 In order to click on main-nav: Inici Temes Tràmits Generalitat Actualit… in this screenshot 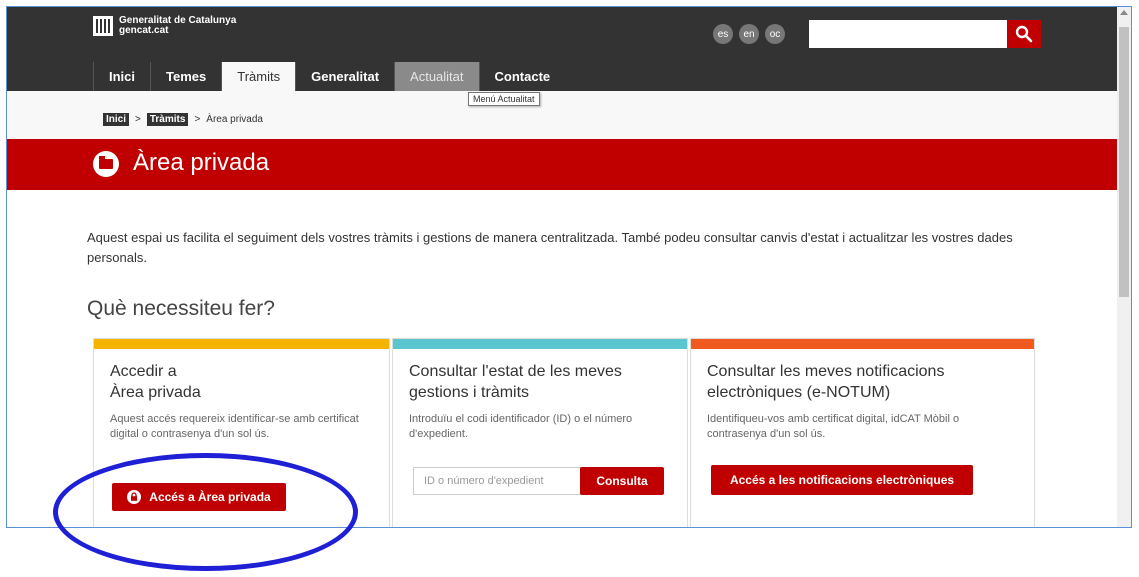, I will do `click(329, 76)`.